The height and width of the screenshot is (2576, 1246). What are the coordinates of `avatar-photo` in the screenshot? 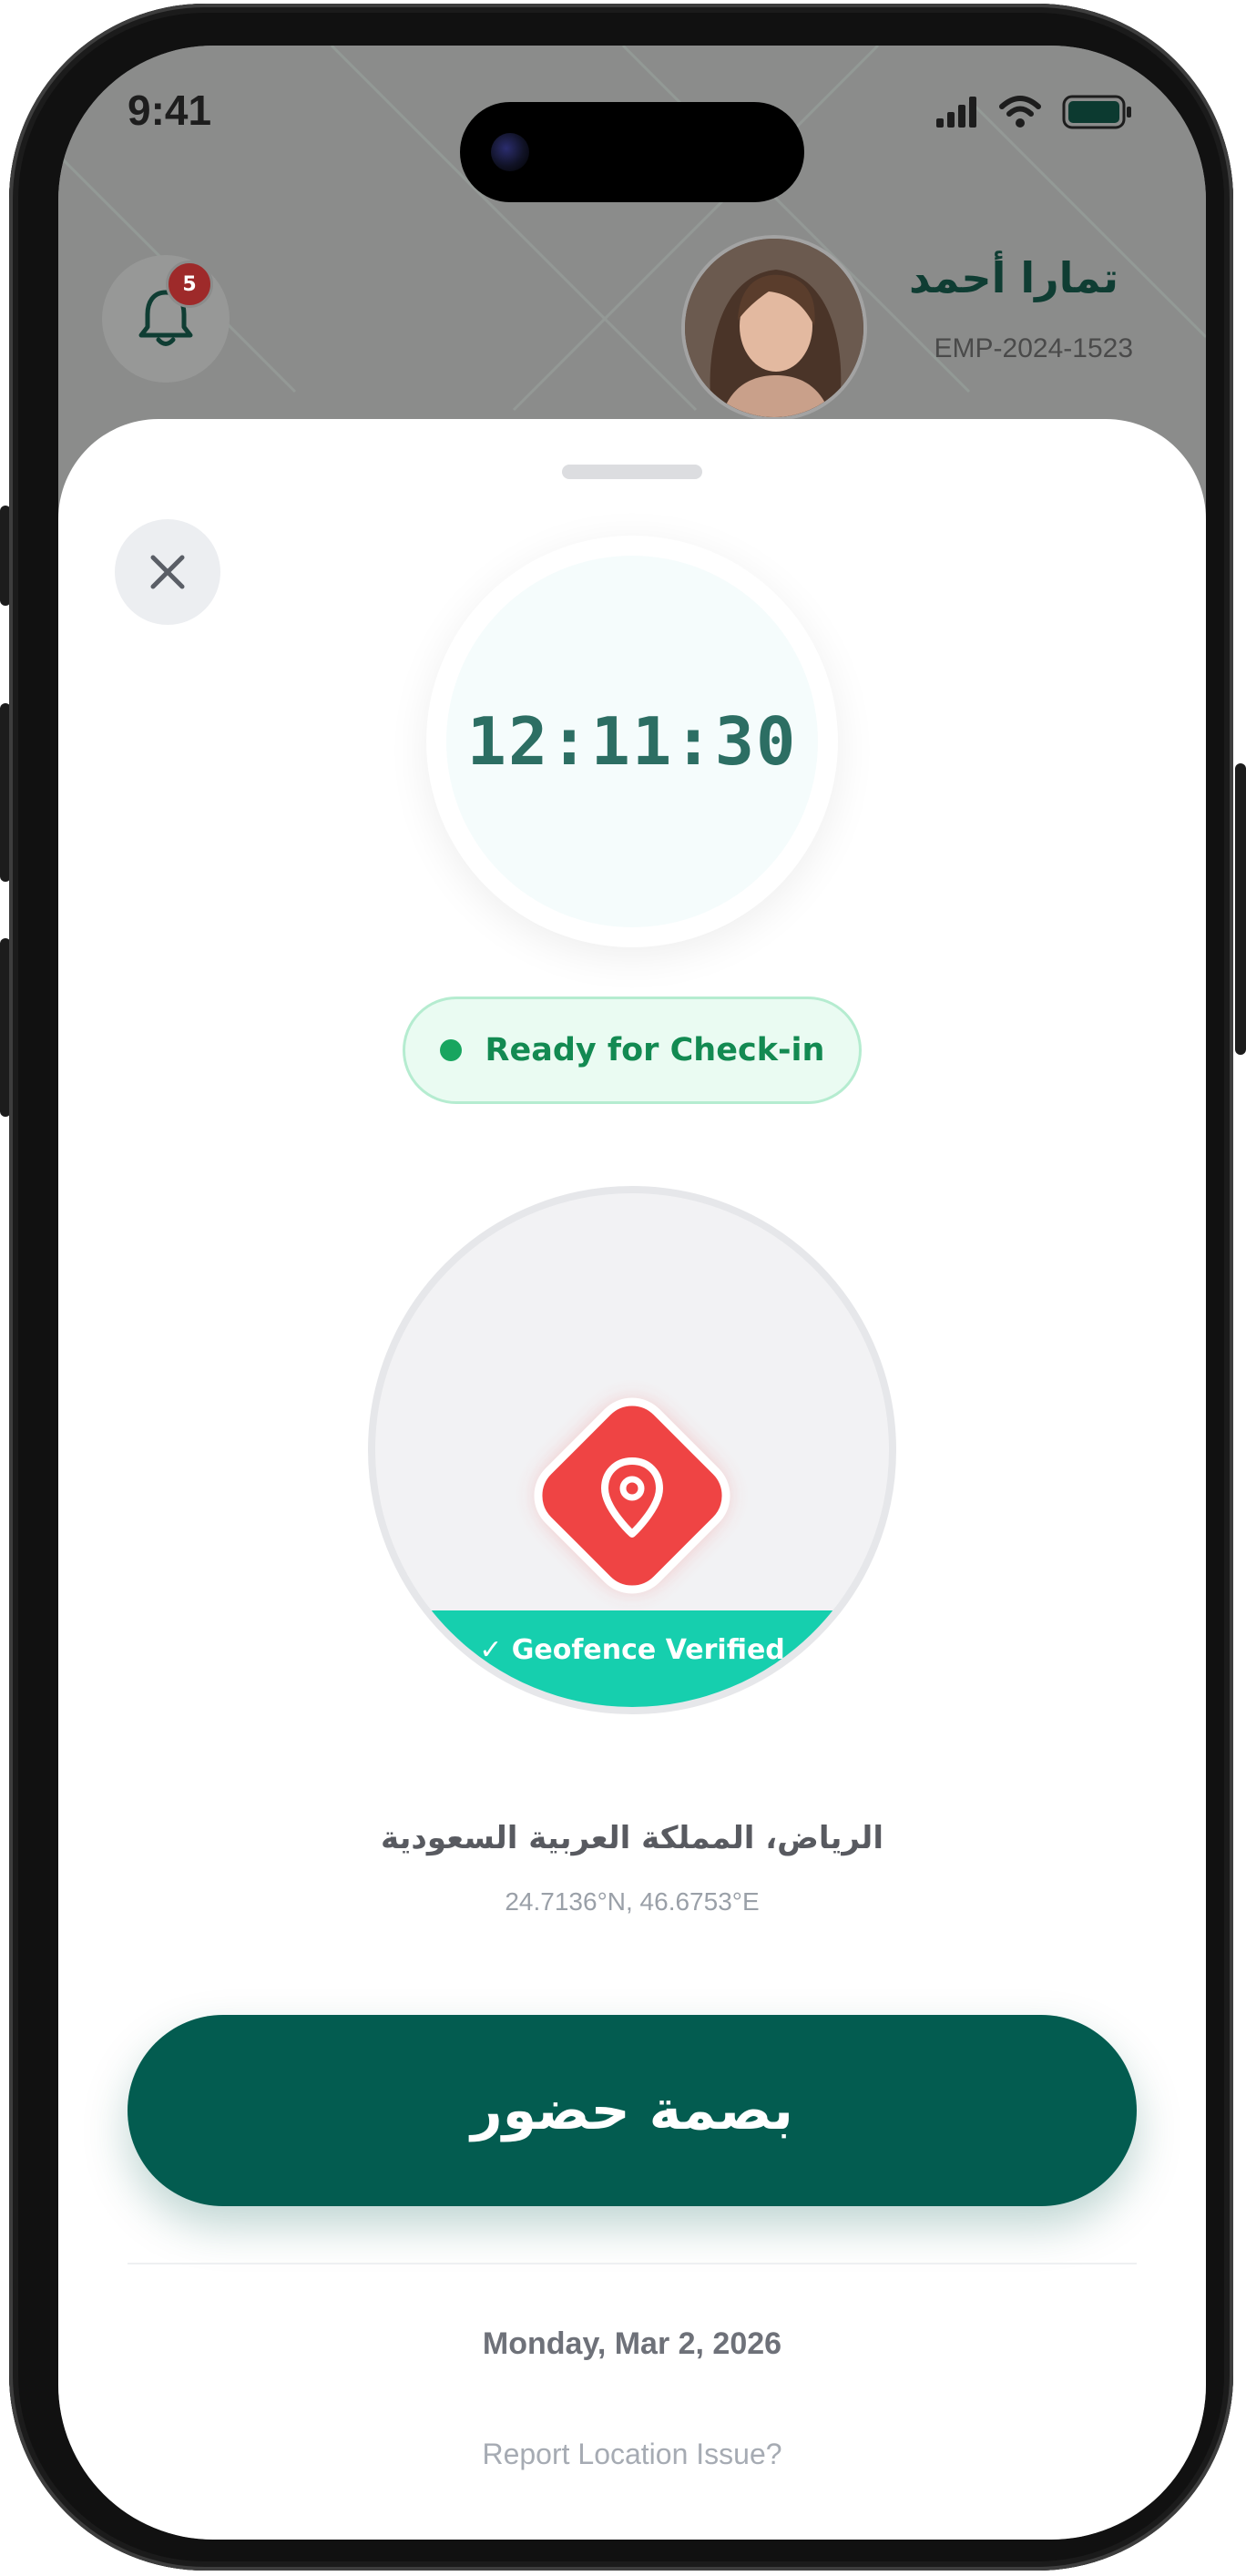 It's located at (774, 328).